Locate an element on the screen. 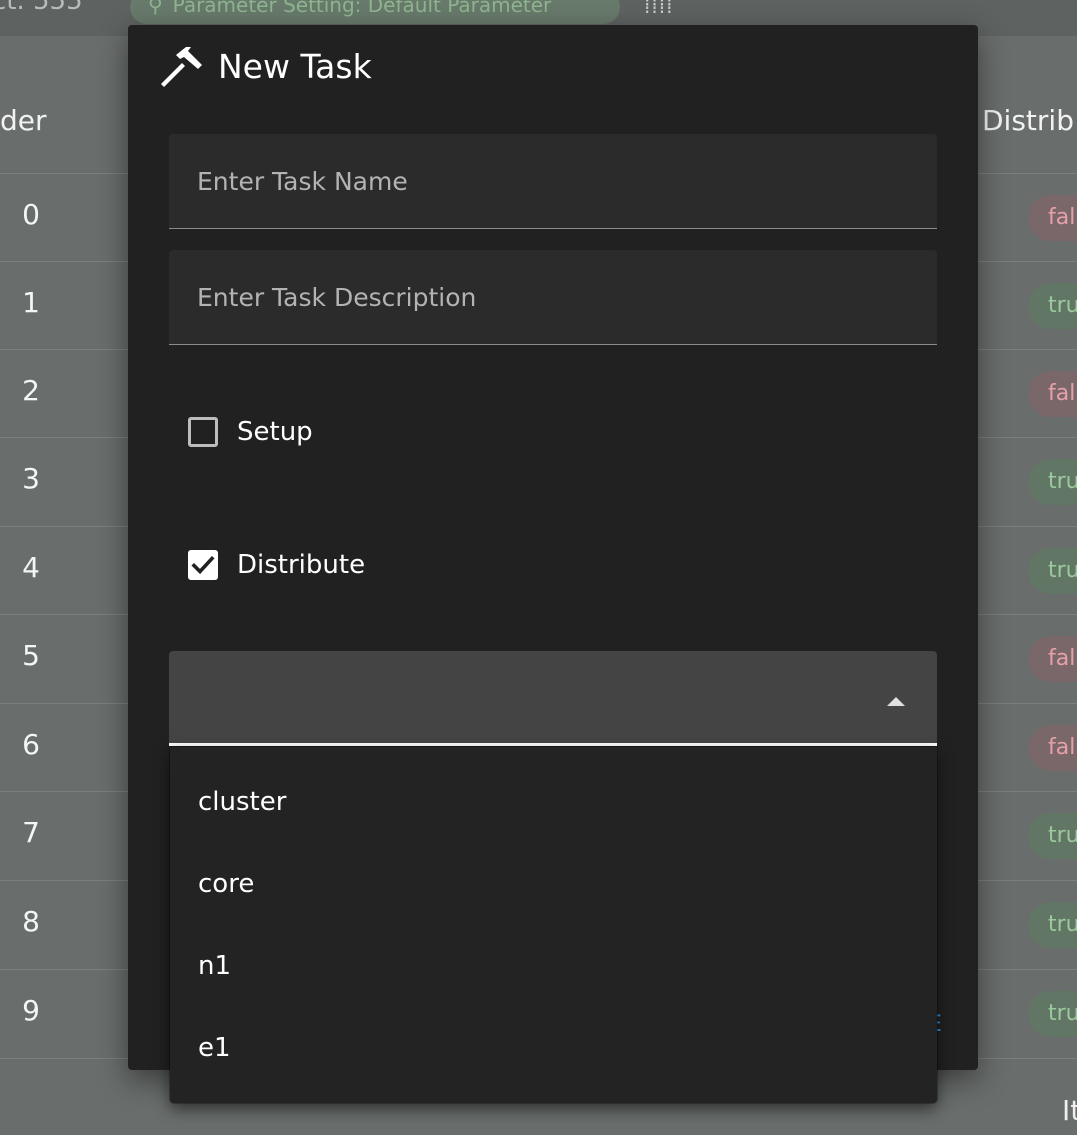 The width and height of the screenshot is (1077, 1135). node-select is located at coordinates (553, 698).